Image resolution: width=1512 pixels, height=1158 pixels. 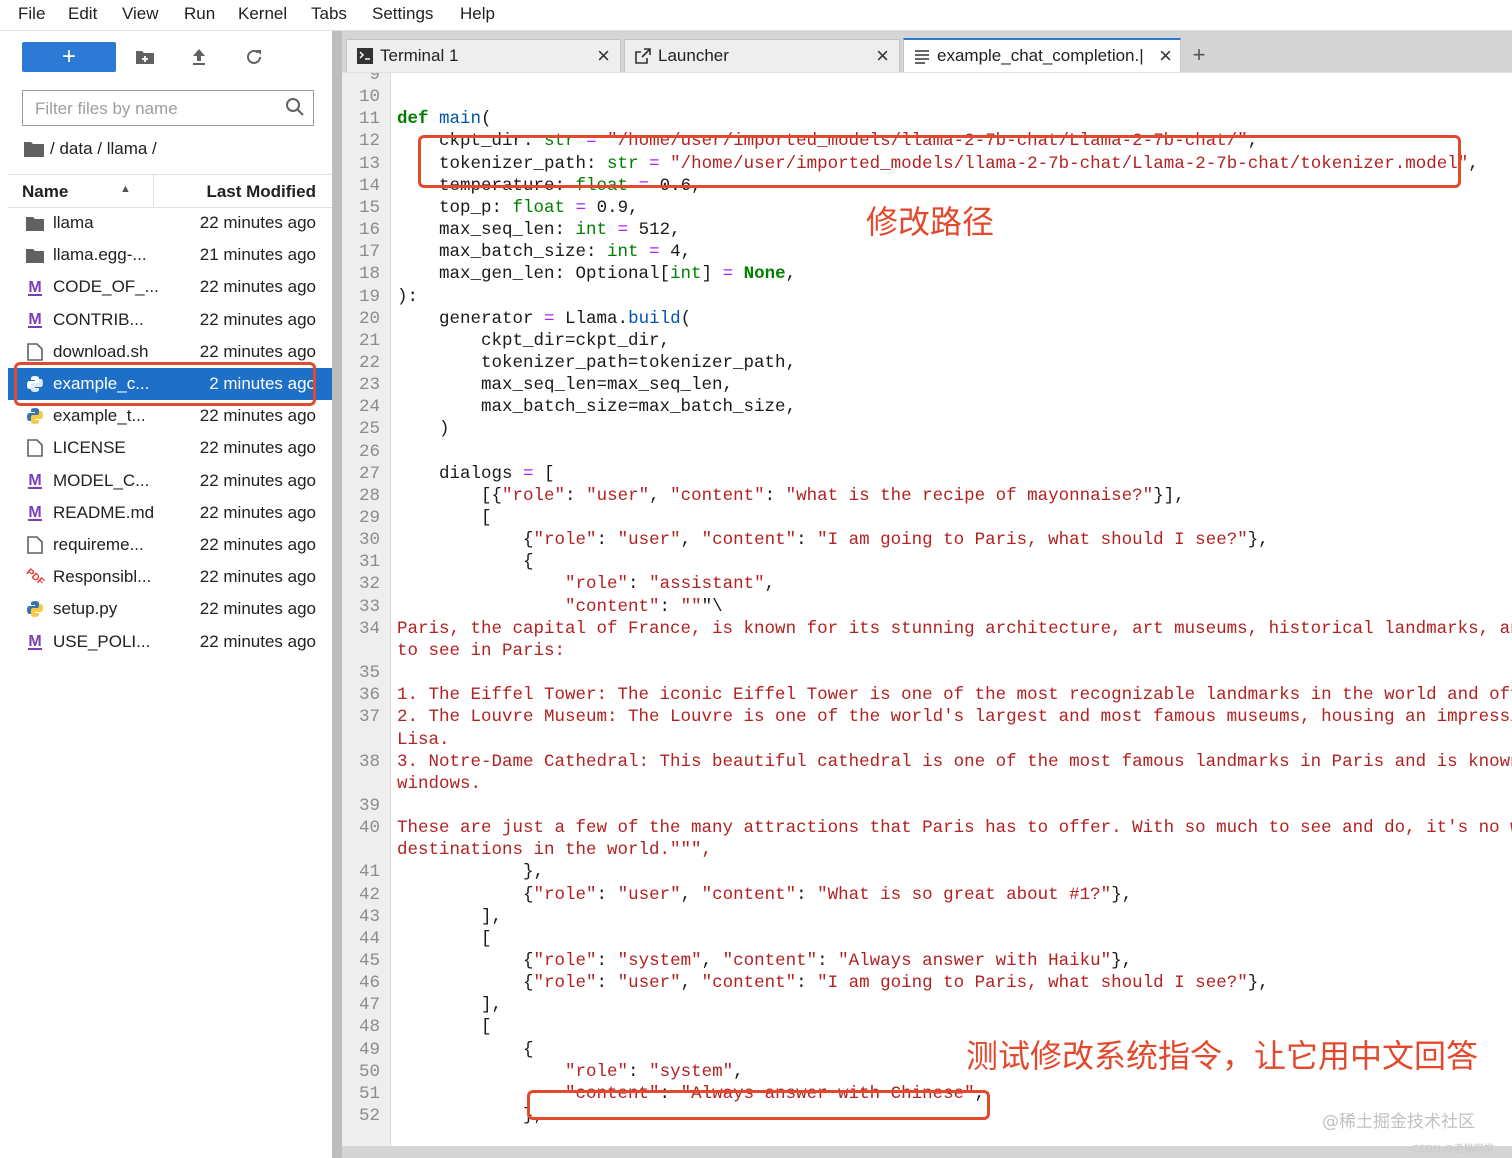 I want to click on file-icon, so click(x=35, y=351).